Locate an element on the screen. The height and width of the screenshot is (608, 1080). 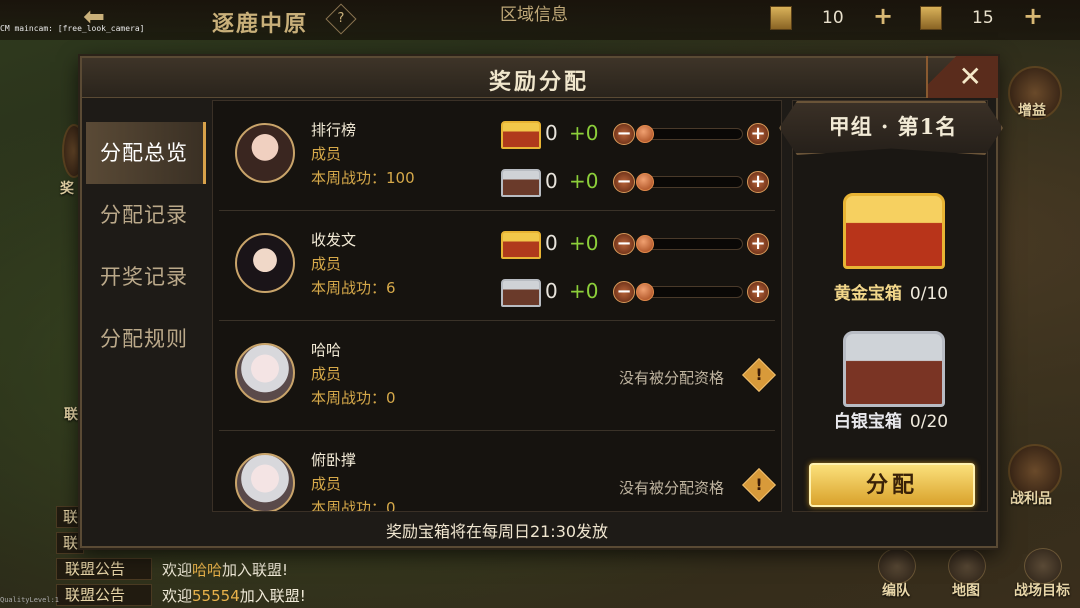
world-title: 逐鹿中原 is located at coordinates (260, 24).